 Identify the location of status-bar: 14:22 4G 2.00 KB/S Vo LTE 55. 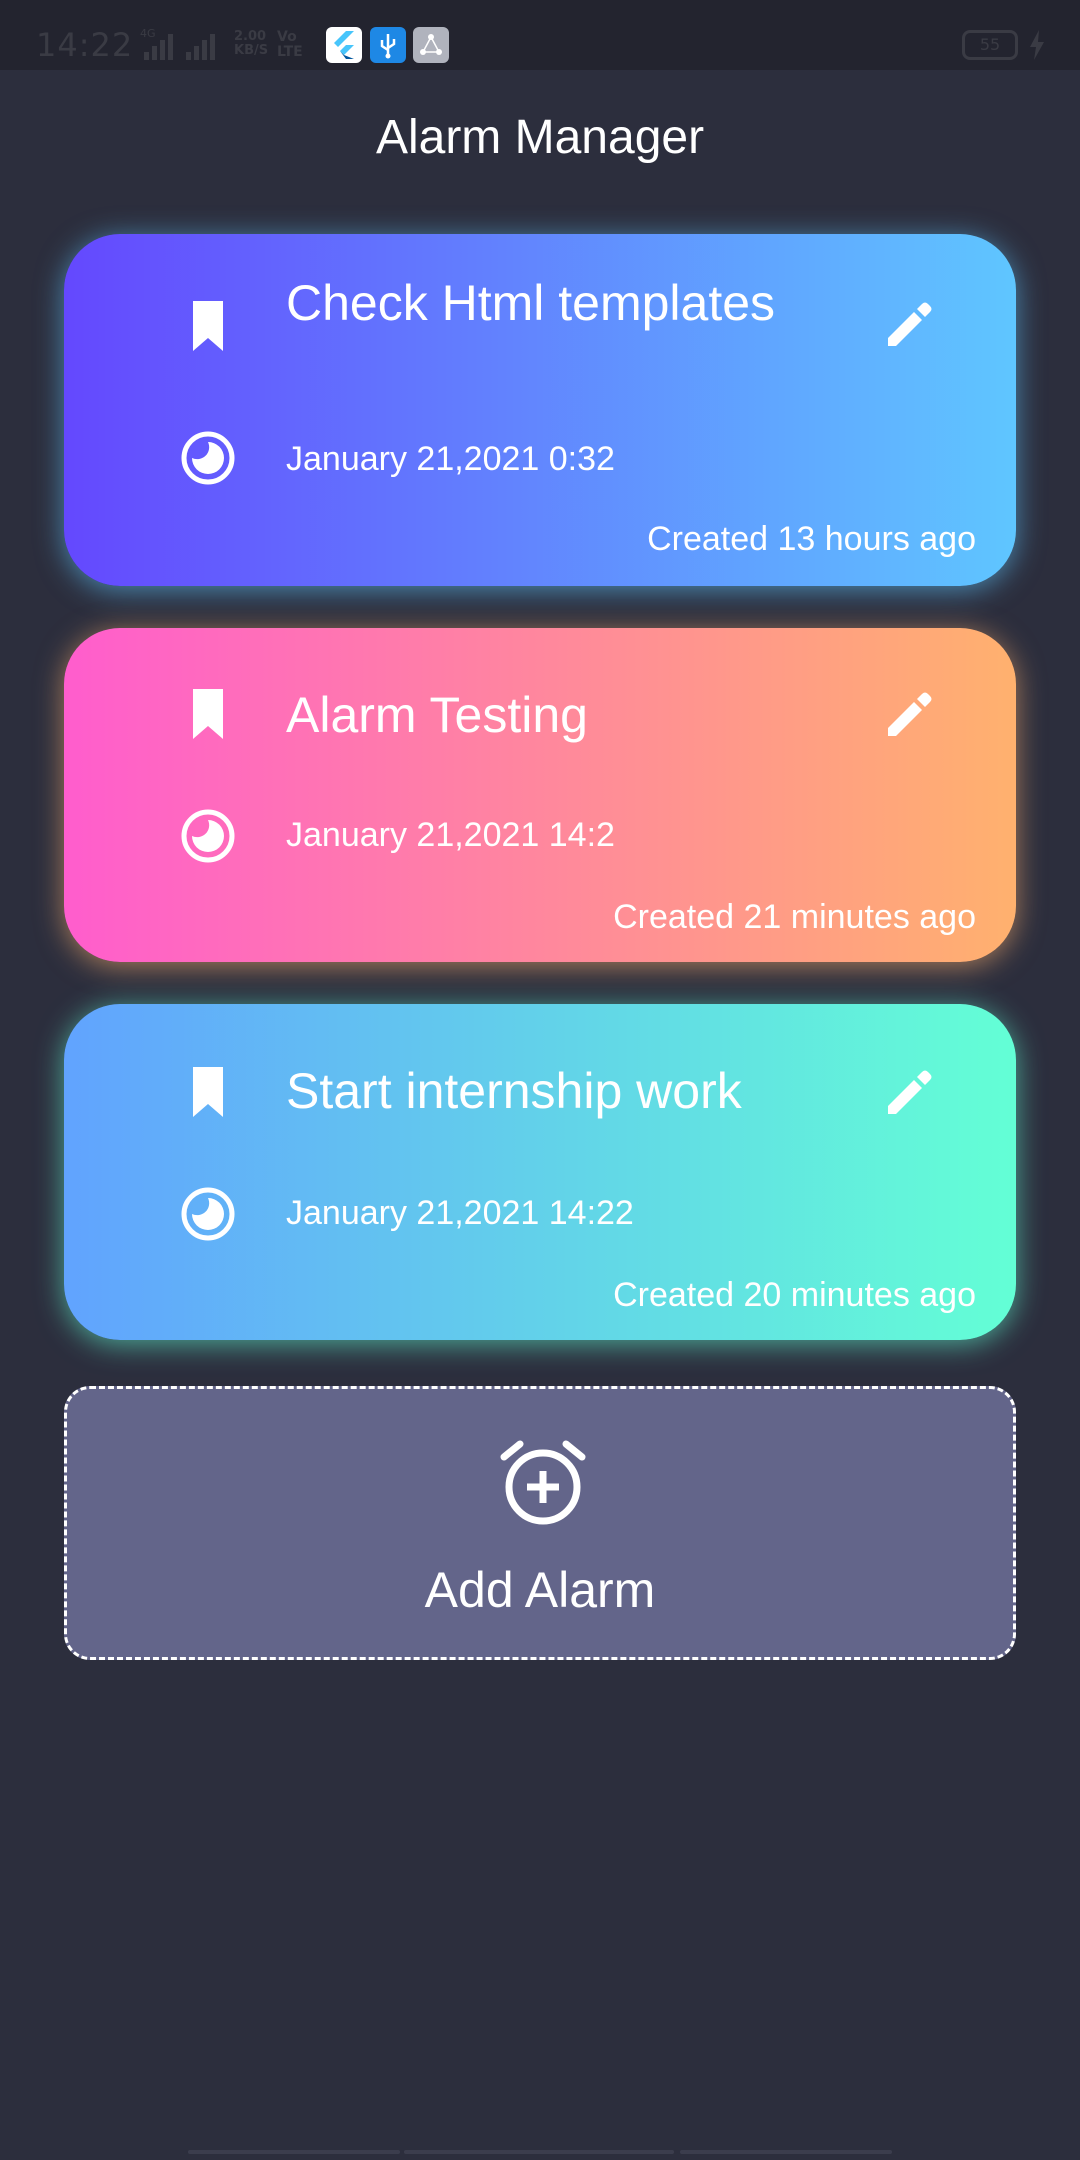
(540, 35).